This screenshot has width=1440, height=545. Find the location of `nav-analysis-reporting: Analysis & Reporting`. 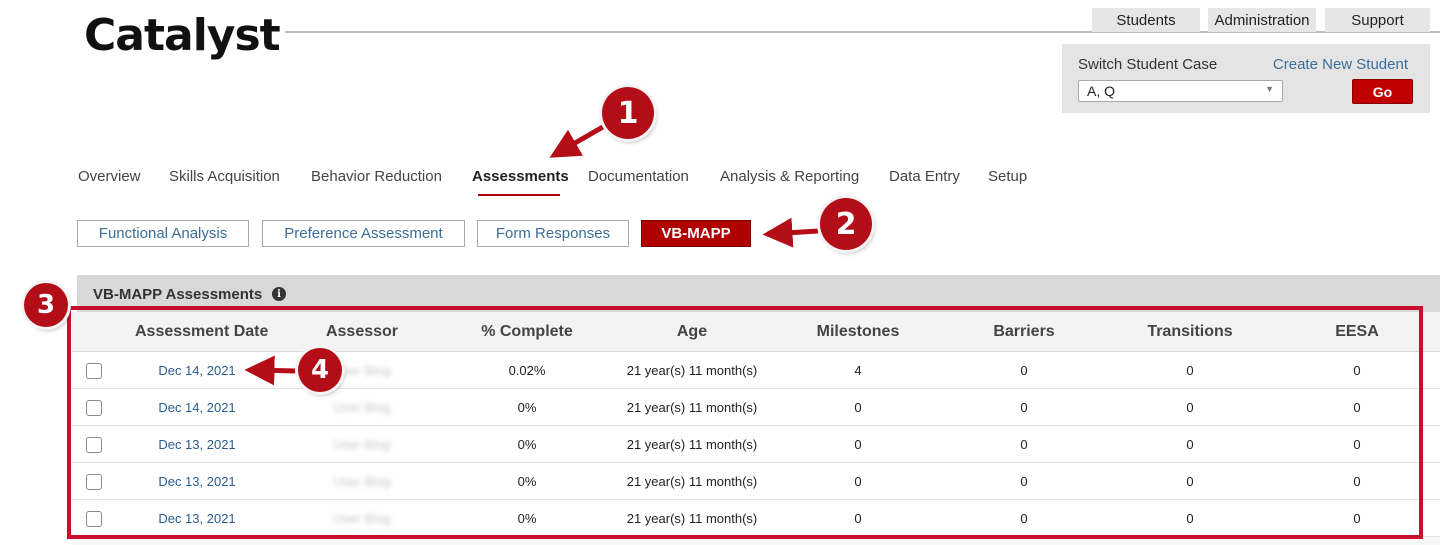

nav-analysis-reporting: Analysis & Reporting is located at coordinates (789, 176).